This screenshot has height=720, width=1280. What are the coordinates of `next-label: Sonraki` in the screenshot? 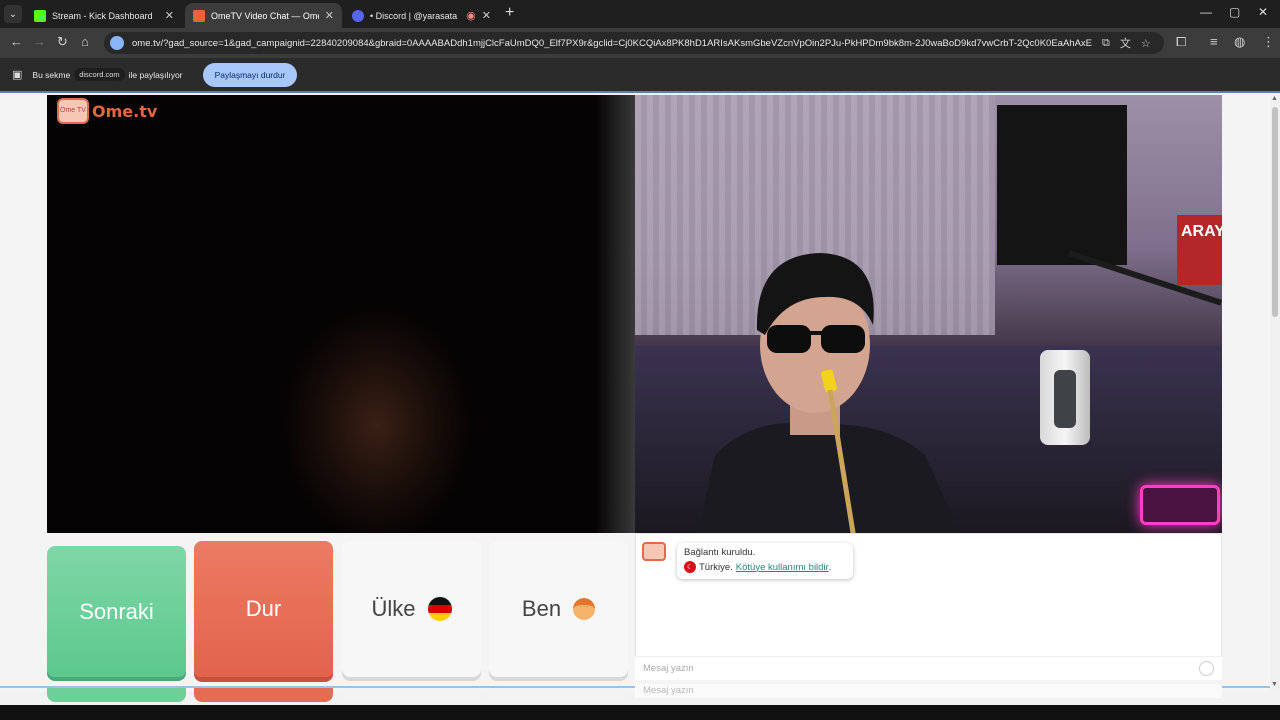 It's located at (116, 611).